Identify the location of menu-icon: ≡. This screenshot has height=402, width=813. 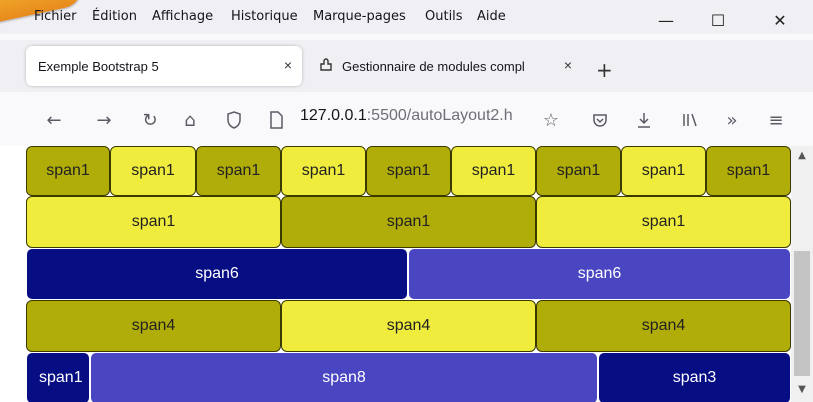
(776, 120).